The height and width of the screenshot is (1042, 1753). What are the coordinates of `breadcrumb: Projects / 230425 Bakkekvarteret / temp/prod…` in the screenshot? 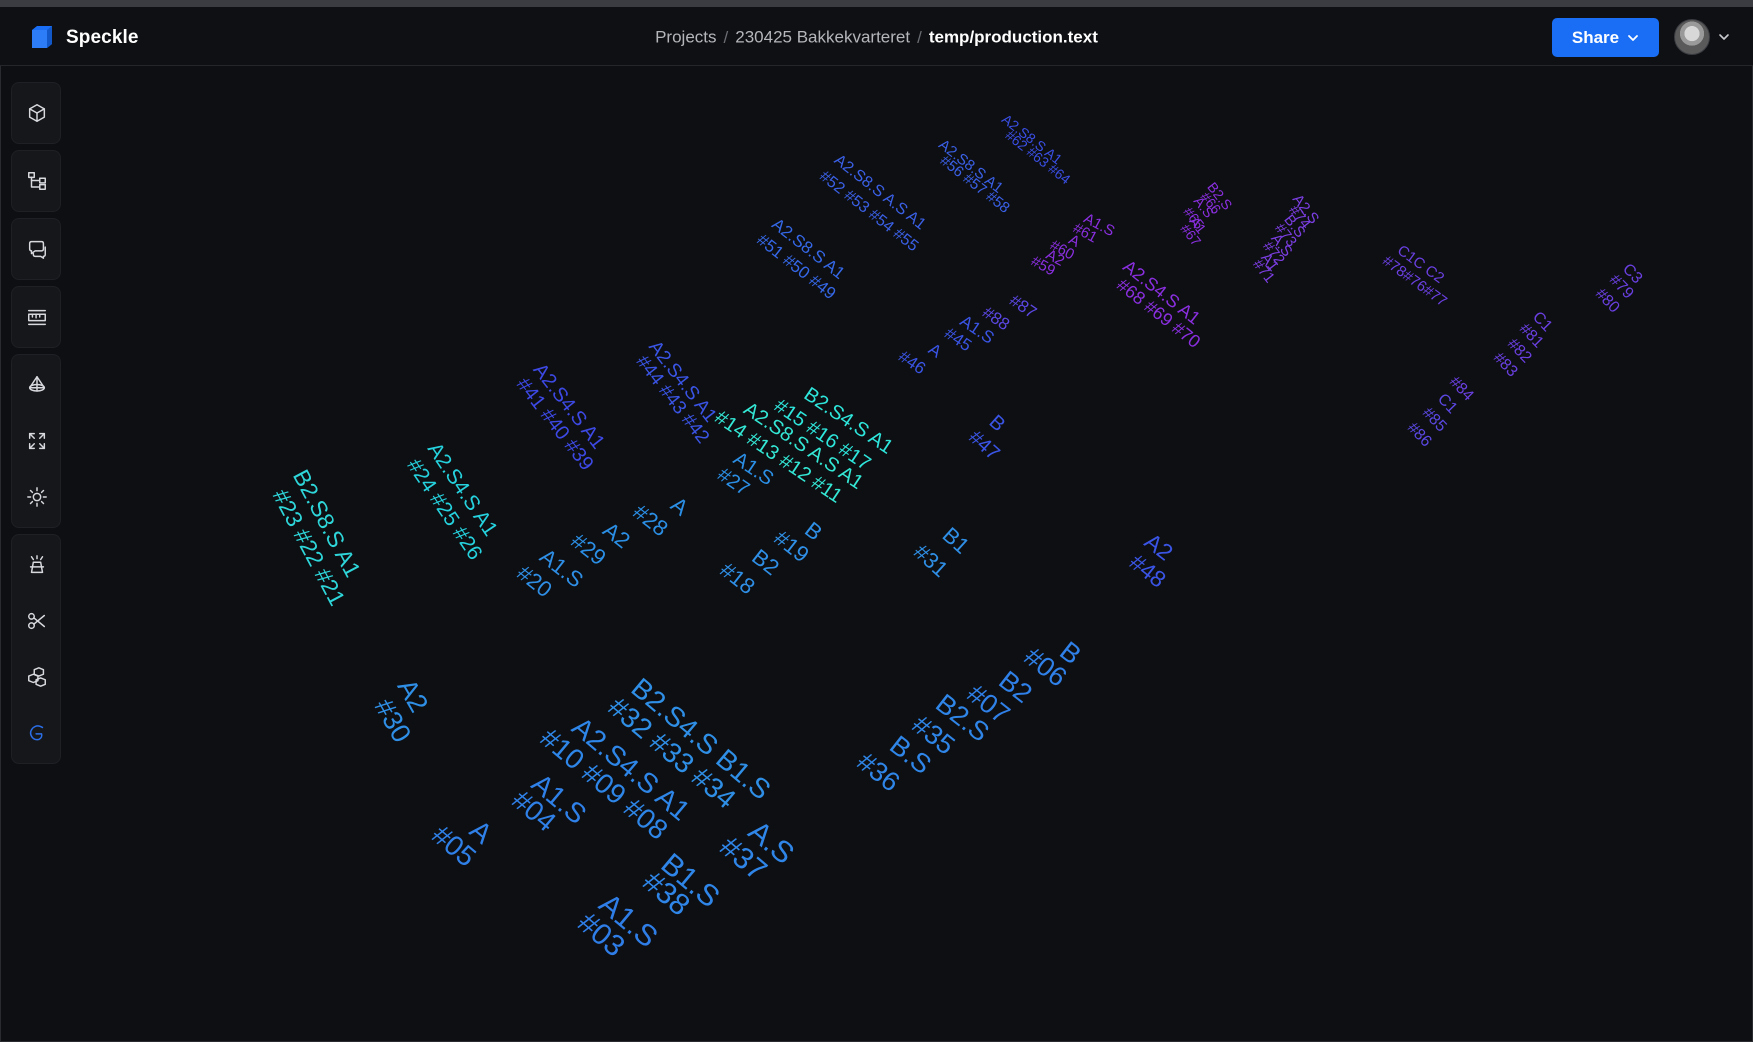 It's located at (876, 37).